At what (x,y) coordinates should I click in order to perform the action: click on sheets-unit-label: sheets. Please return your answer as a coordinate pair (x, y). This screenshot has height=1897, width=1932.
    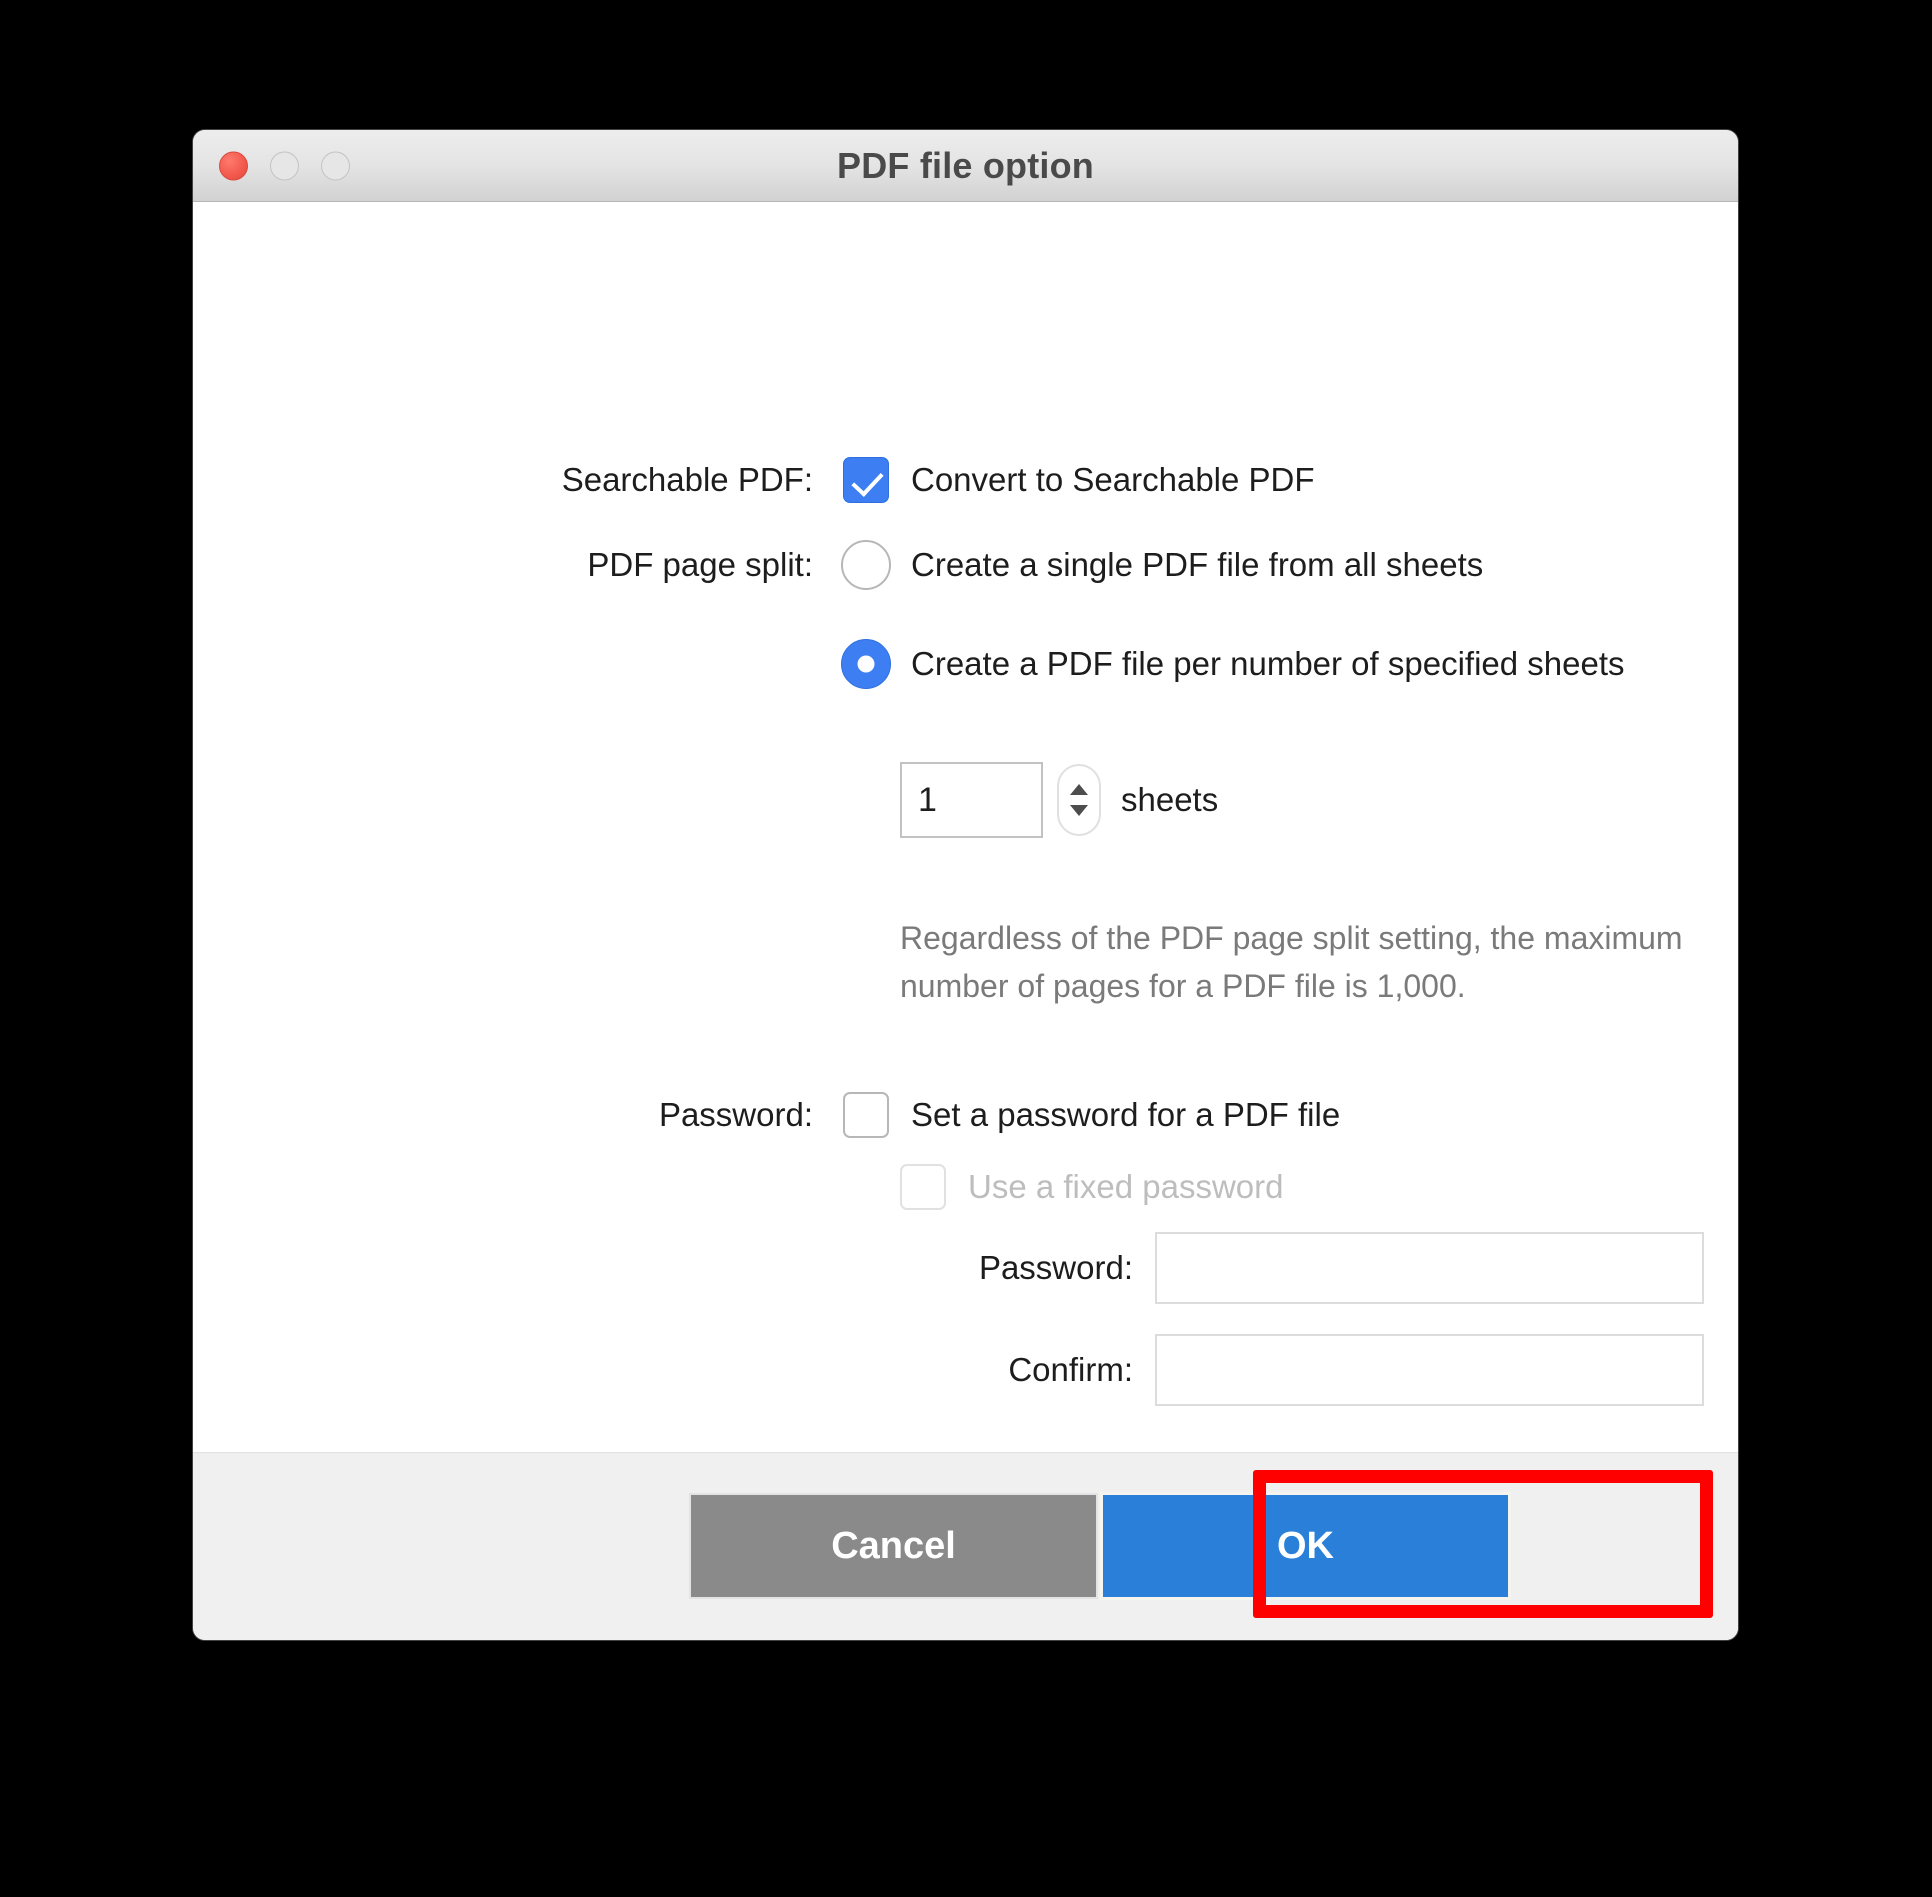
    Looking at the image, I should click on (1170, 799).